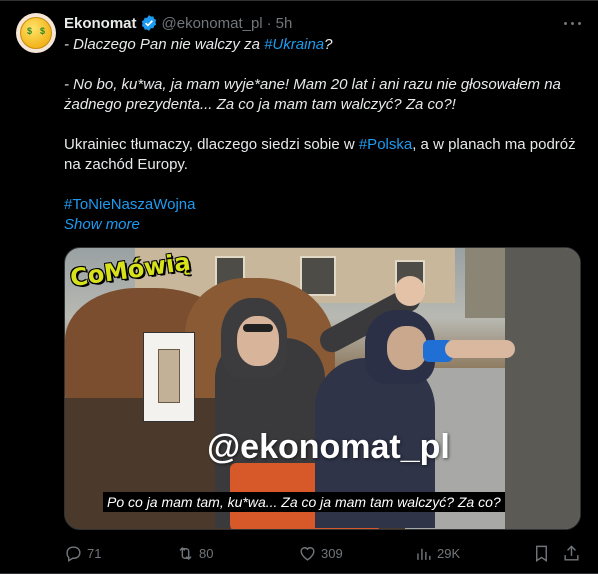  Describe the element at coordinates (320, 553) in the screenshot. I see `like-button: 309` at that location.